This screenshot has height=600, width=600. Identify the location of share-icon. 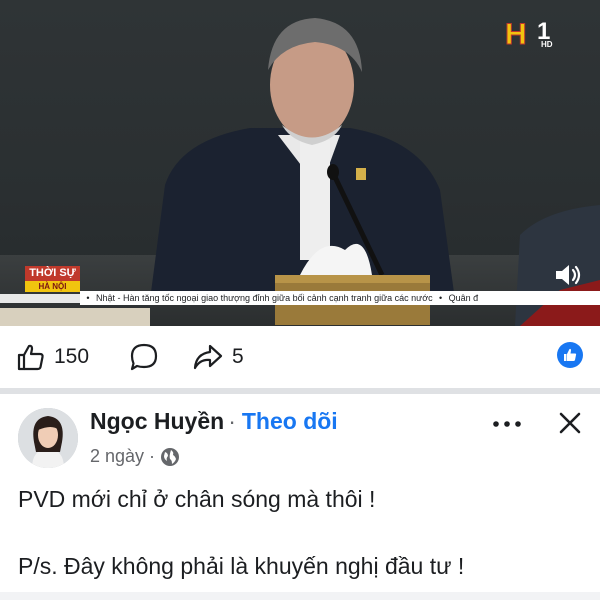
(208, 357).